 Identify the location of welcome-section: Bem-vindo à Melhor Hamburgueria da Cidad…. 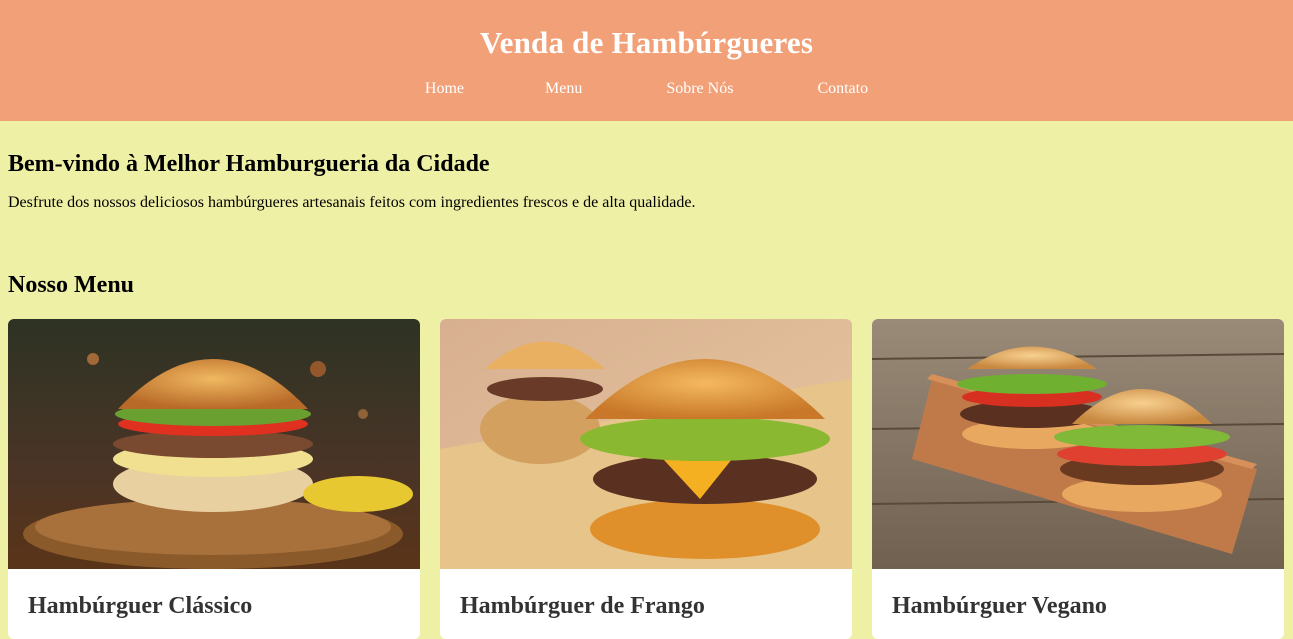
(646, 166).